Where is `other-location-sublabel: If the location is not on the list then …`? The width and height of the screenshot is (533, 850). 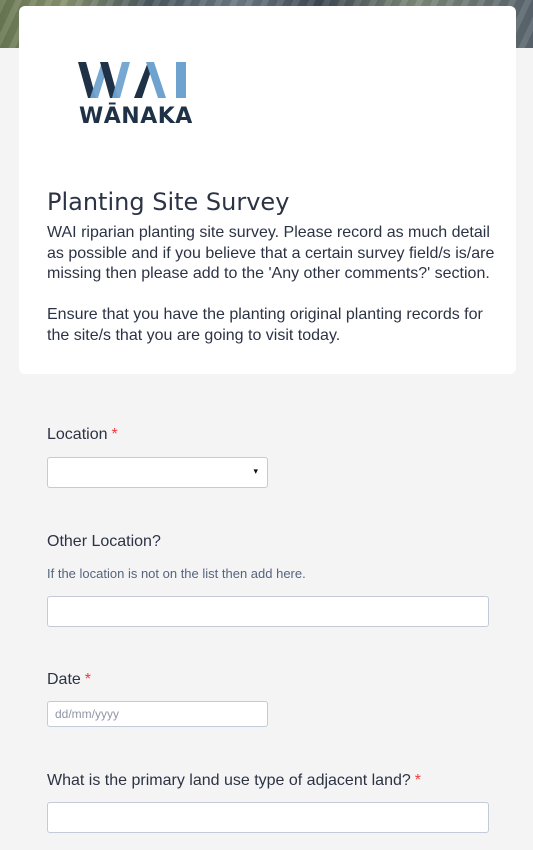 other-location-sublabel: If the location is not on the list then … is located at coordinates (176, 573).